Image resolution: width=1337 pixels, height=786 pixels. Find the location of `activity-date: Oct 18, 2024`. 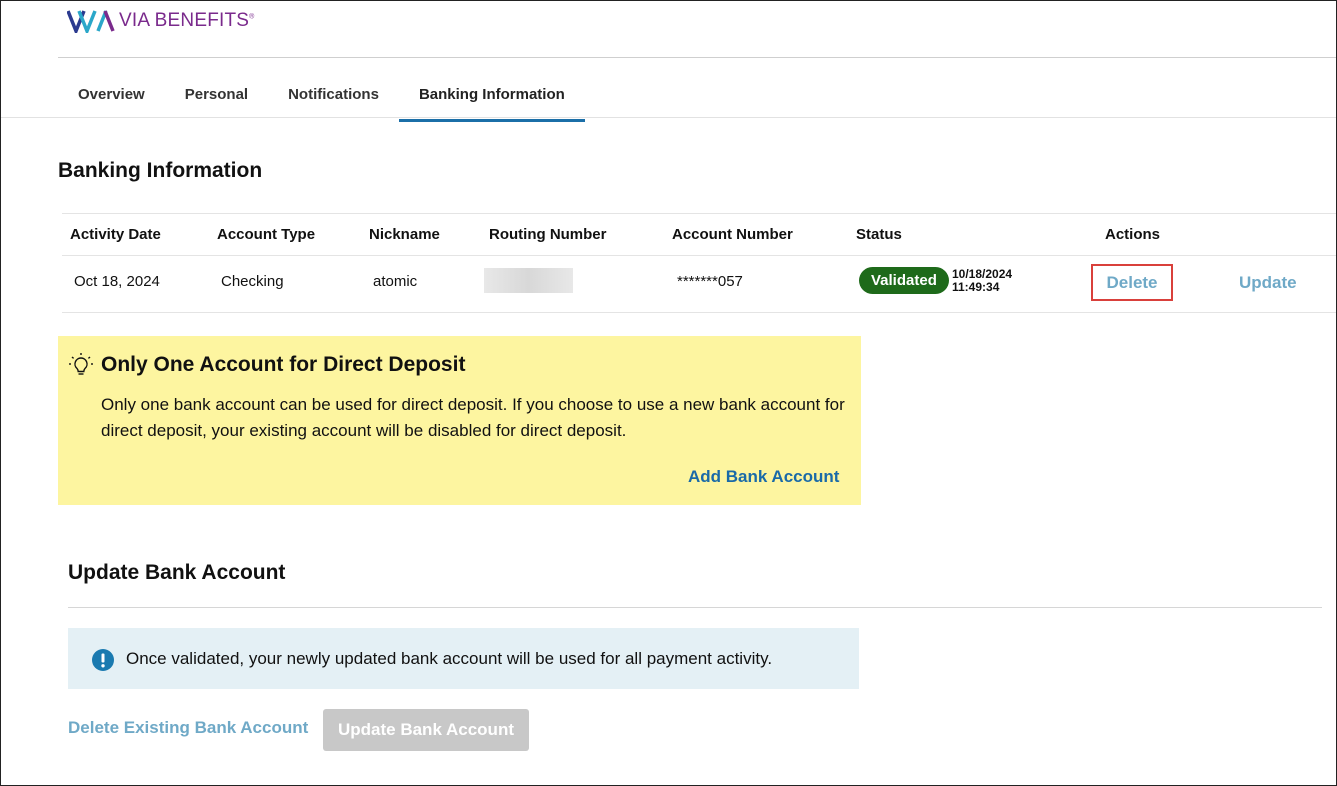

activity-date: Oct 18, 2024 is located at coordinates (117, 281).